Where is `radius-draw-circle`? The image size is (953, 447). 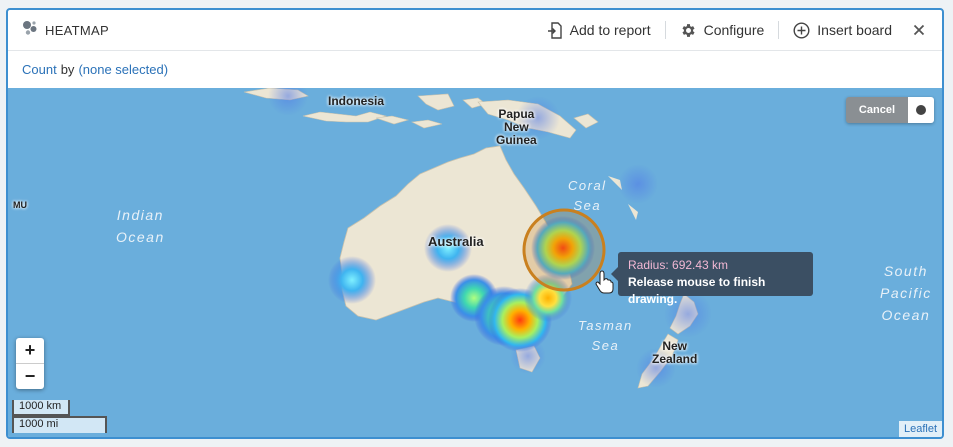 radius-draw-circle is located at coordinates (564, 250).